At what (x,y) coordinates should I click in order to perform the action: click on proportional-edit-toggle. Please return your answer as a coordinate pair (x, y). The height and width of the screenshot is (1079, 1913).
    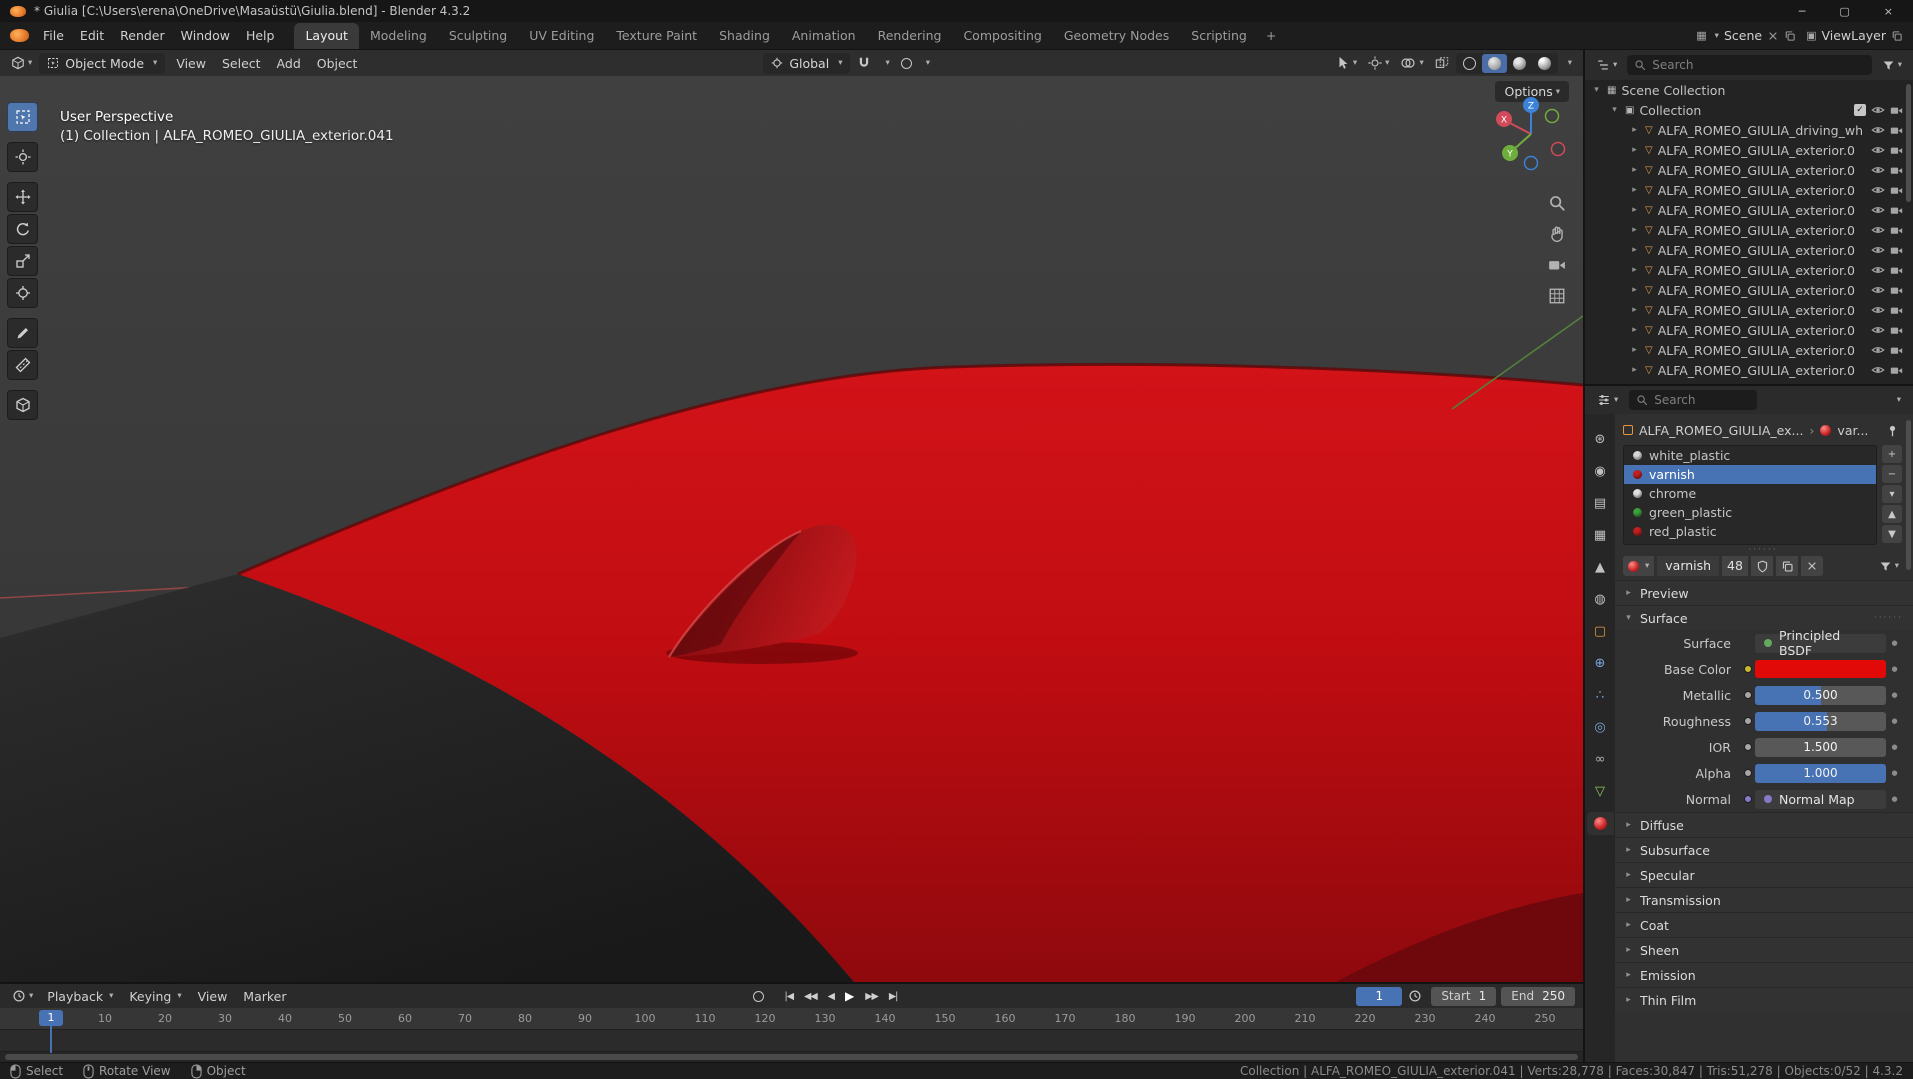
    Looking at the image, I should click on (906, 63).